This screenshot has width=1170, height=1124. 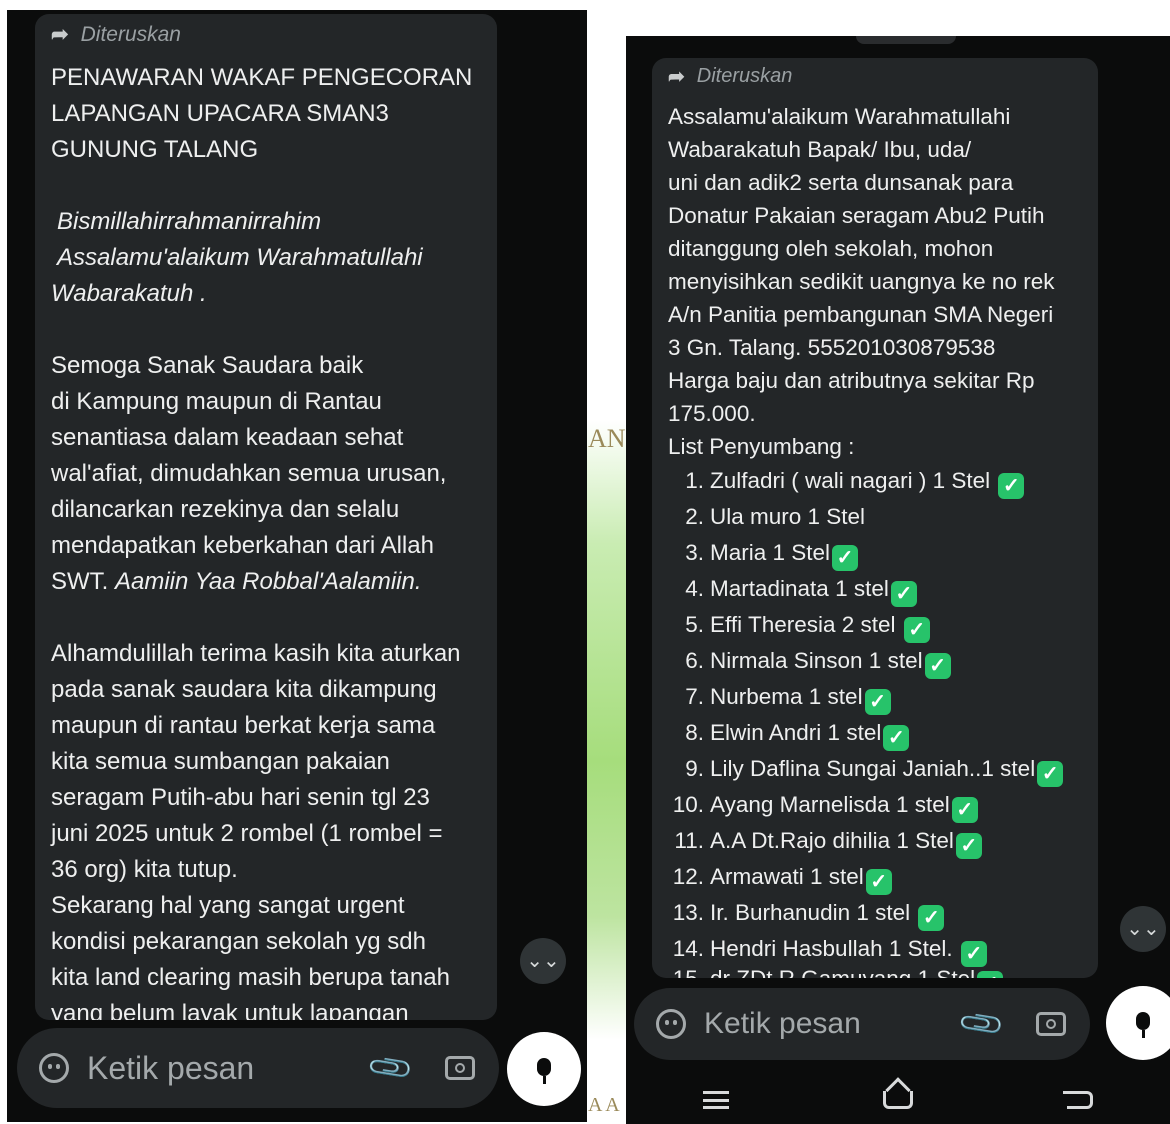 What do you see at coordinates (240, 797) in the screenshot?
I see `message-line: seragam Putih-abu hari senin tgl 23` at bounding box center [240, 797].